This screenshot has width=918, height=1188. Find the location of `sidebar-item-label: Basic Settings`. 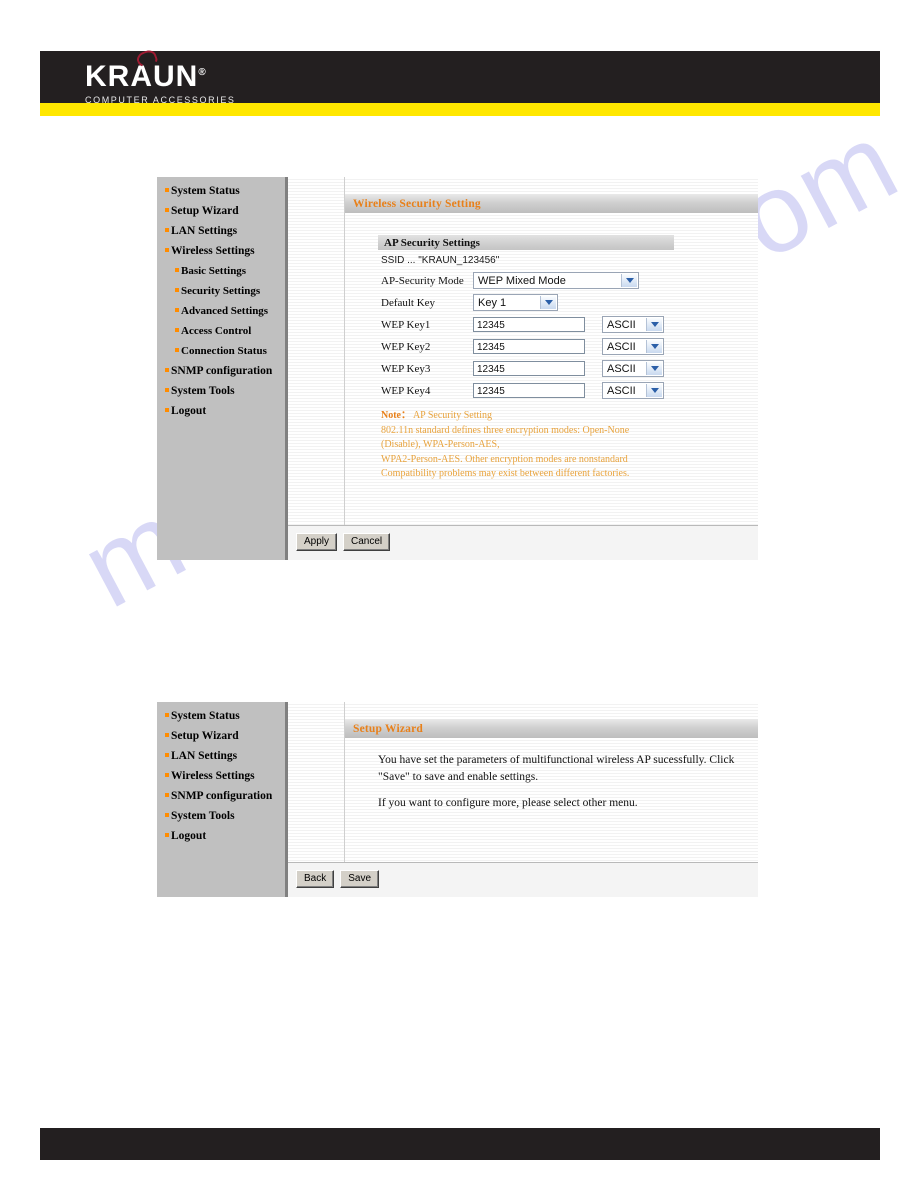

sidebar-item-label: Basic Settings is located at coordinates (214, 271).